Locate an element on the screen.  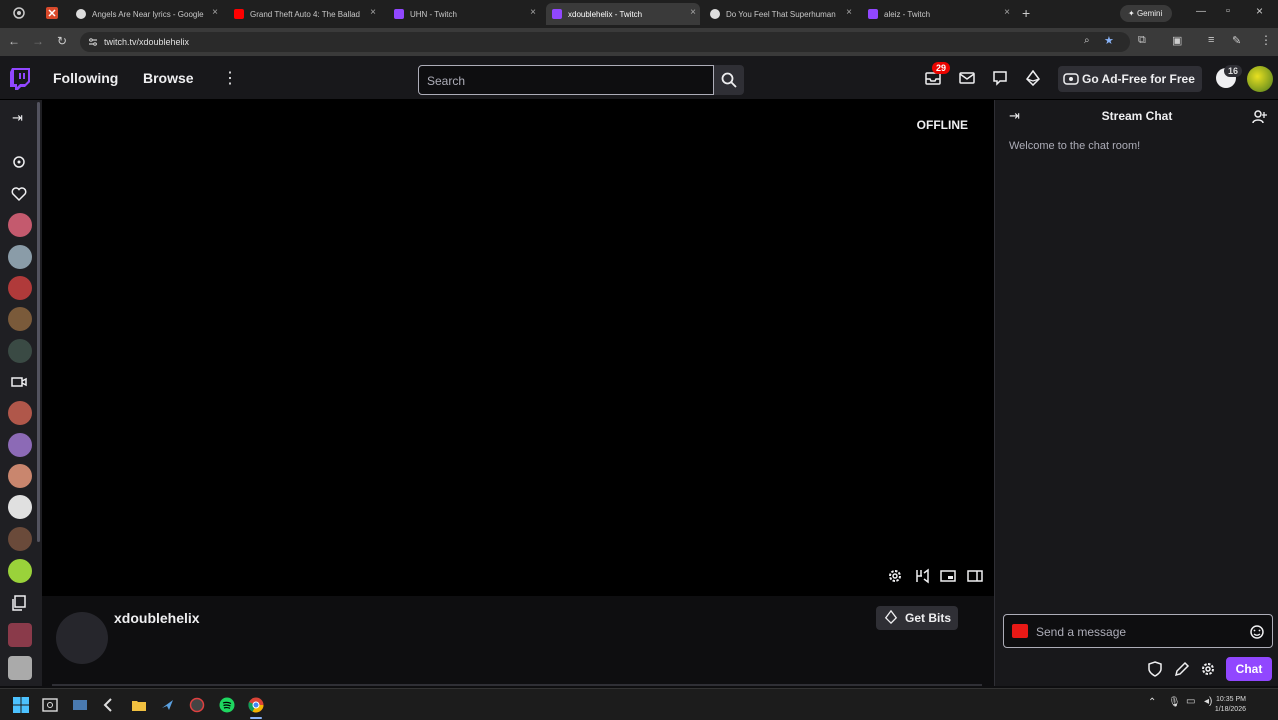
chat-message-input: Send a message is located at coordinates (1138, 631).